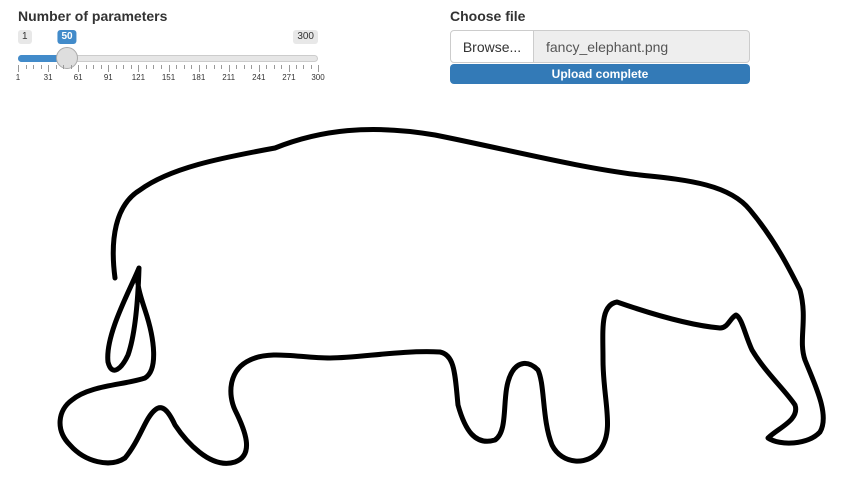 The image size is (847, 481). What do you see at coordinates (318, 77) in the screenshot?
I see `slider-tick-label: 300` at bounding box center [318, 77].